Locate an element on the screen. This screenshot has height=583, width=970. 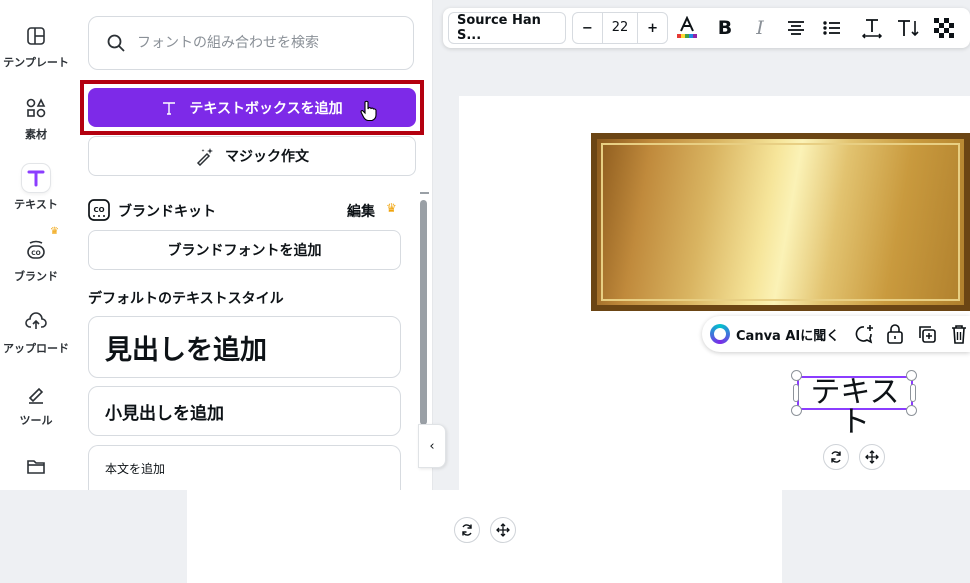
search-input is located at coordinates (267, 43).